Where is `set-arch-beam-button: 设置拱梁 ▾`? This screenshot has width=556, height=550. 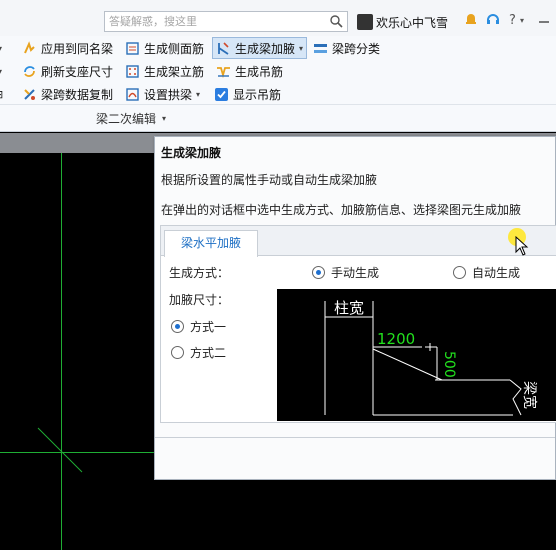 set-arch-beam-button: 设置拱梁 ▾ is located at coordinates (162, 94).